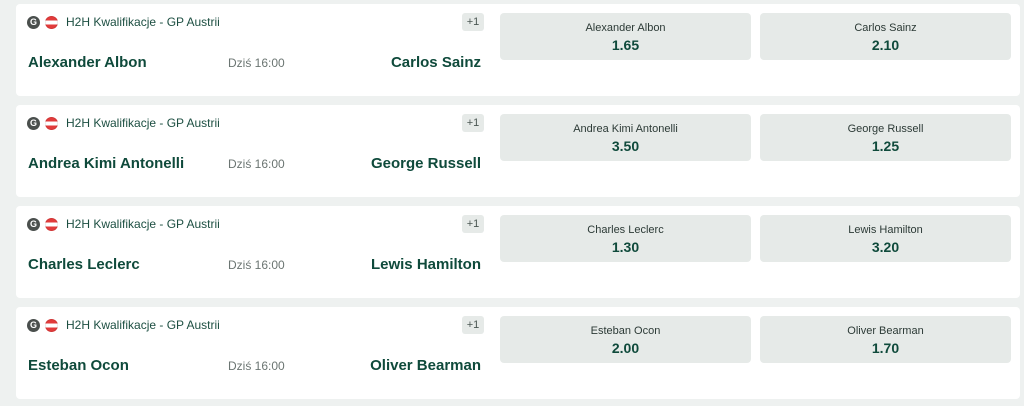 Image resolution: width=1024 pixels, height=406 pixels. What do you see at coordinates (625, 45) in the screenshot?
I see `odd-value: 1.65` at bounding box center [625, 45].